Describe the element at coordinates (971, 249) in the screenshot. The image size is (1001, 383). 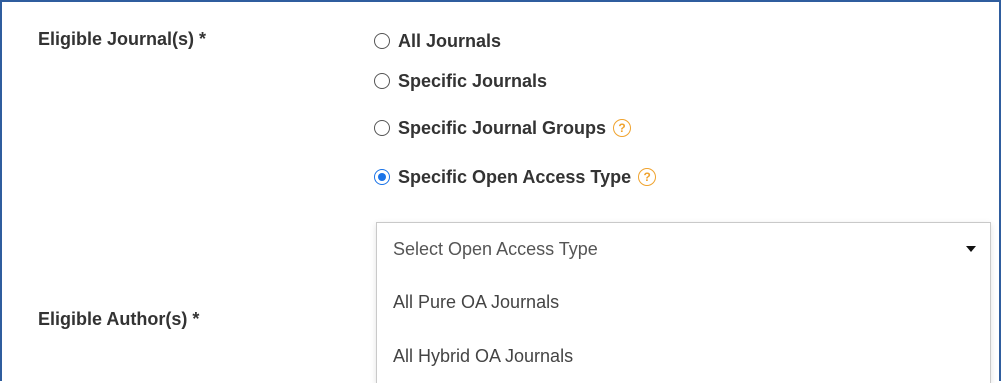
I see `caret-down-icon` at that location.